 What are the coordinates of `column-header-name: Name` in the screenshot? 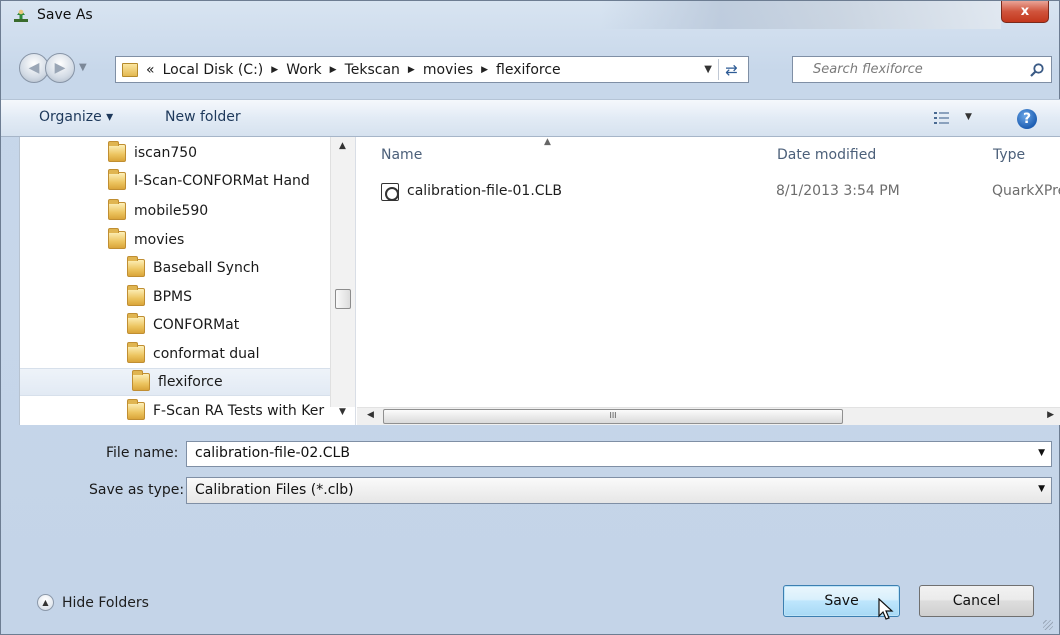 It's located at (401, 155).